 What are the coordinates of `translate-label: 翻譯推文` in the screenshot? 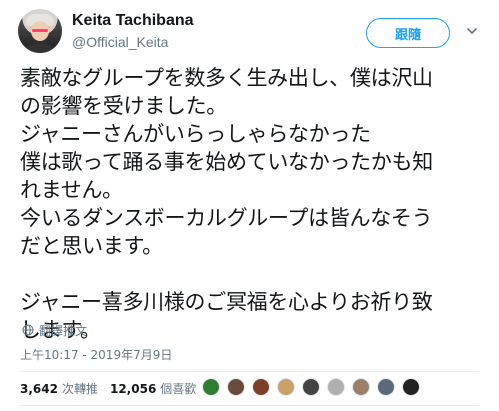 It's located at (63, 330).